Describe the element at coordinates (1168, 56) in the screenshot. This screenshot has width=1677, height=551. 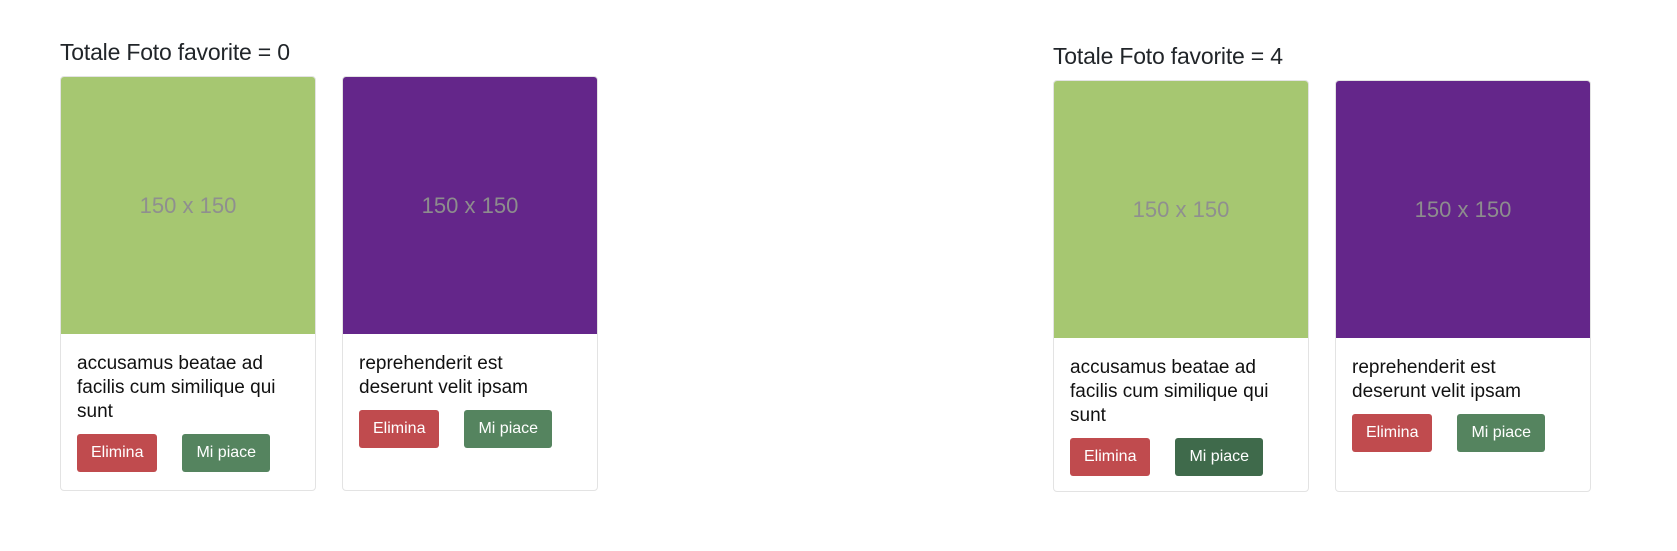
I see `favorites-total-heading: Totale Foto favorite = 4` at that location.